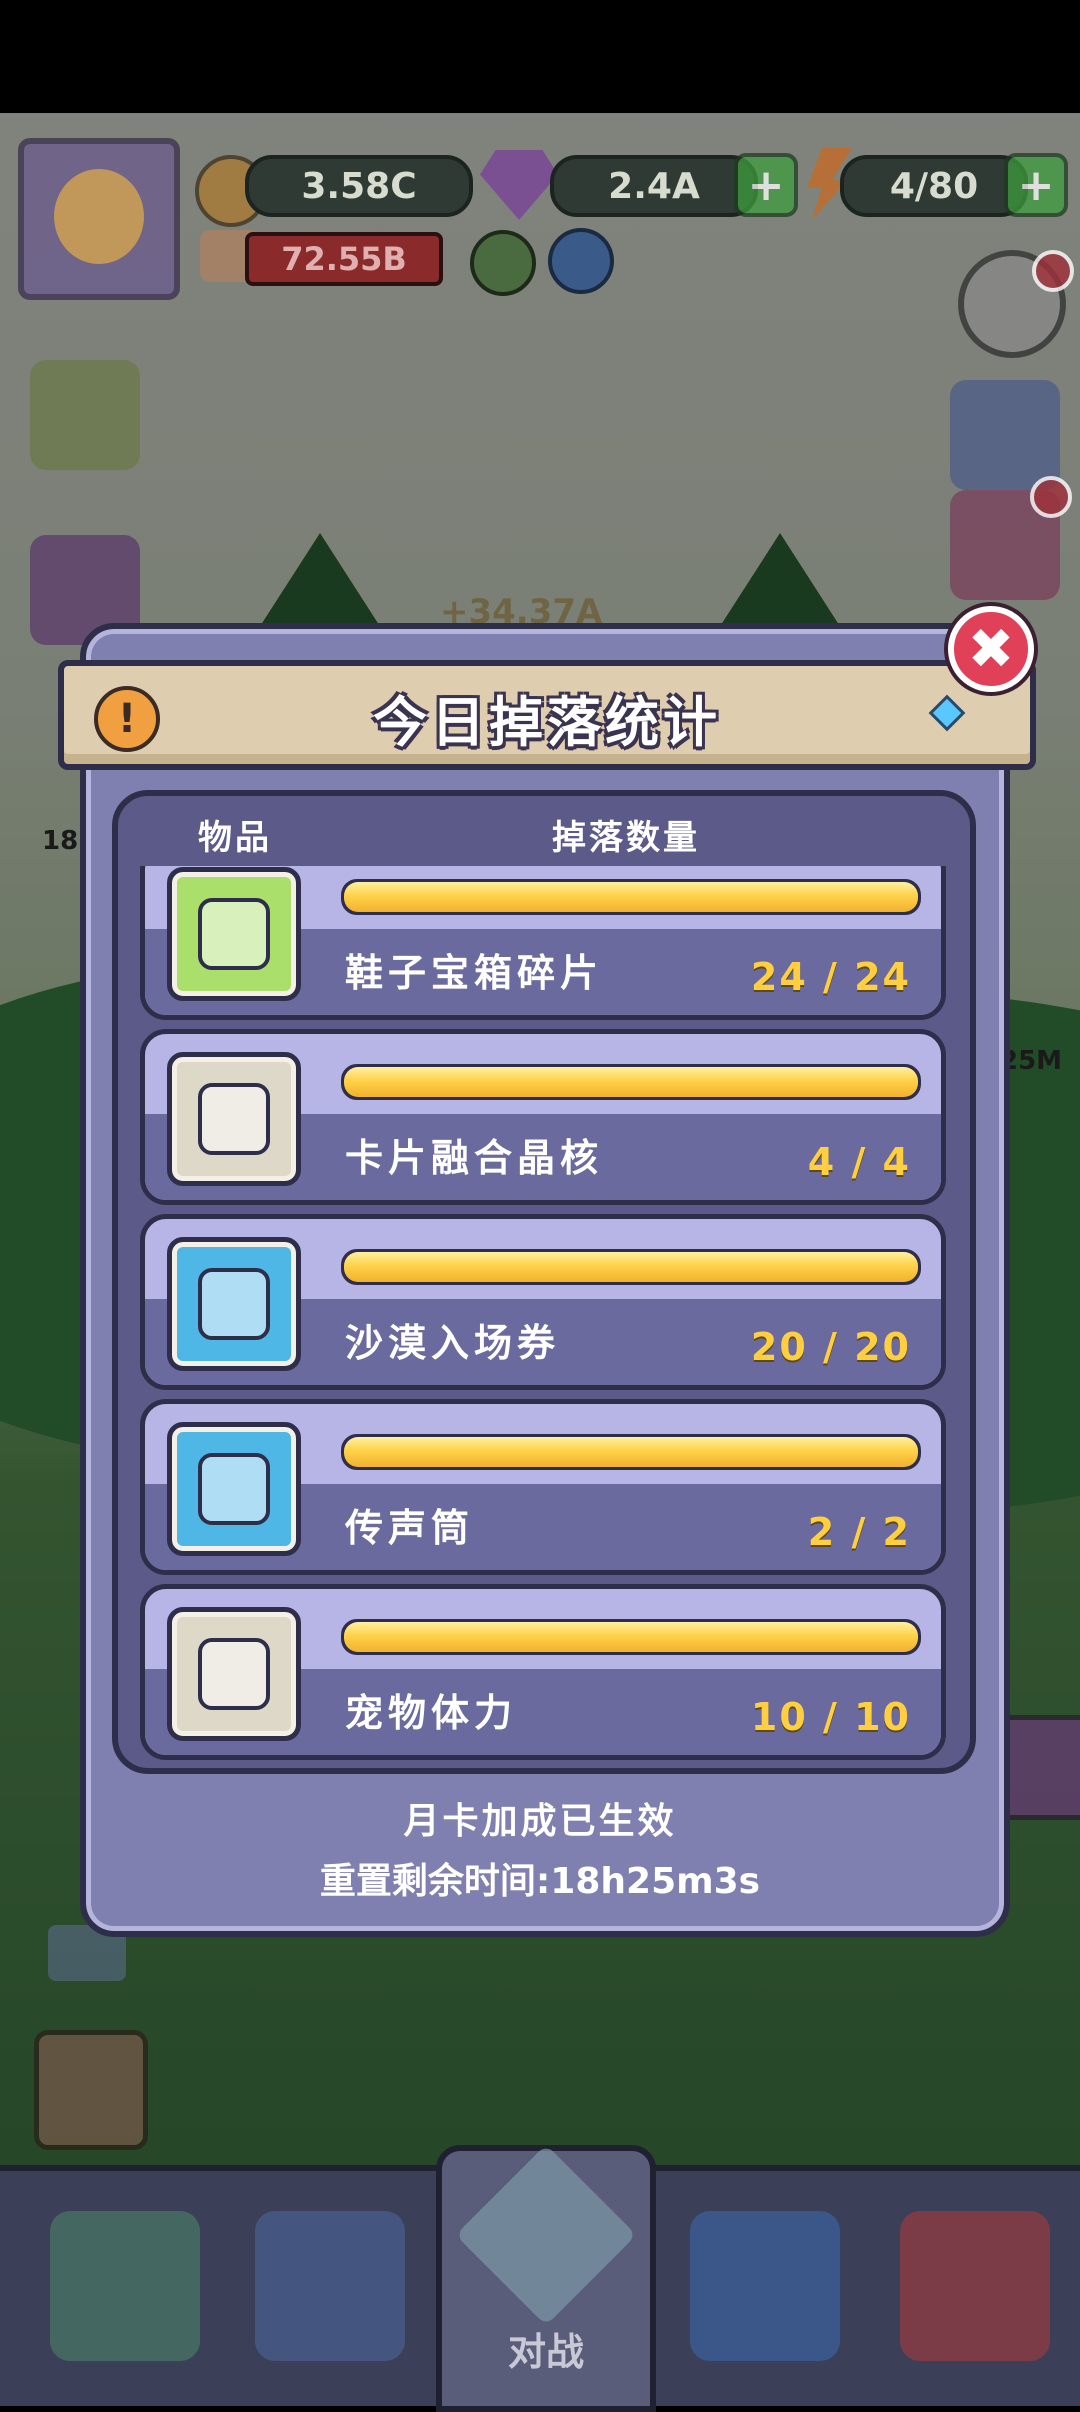 The image size is (1080, 2412). I want to click on pet-stamina-potion-icon, so click(234, 1674).